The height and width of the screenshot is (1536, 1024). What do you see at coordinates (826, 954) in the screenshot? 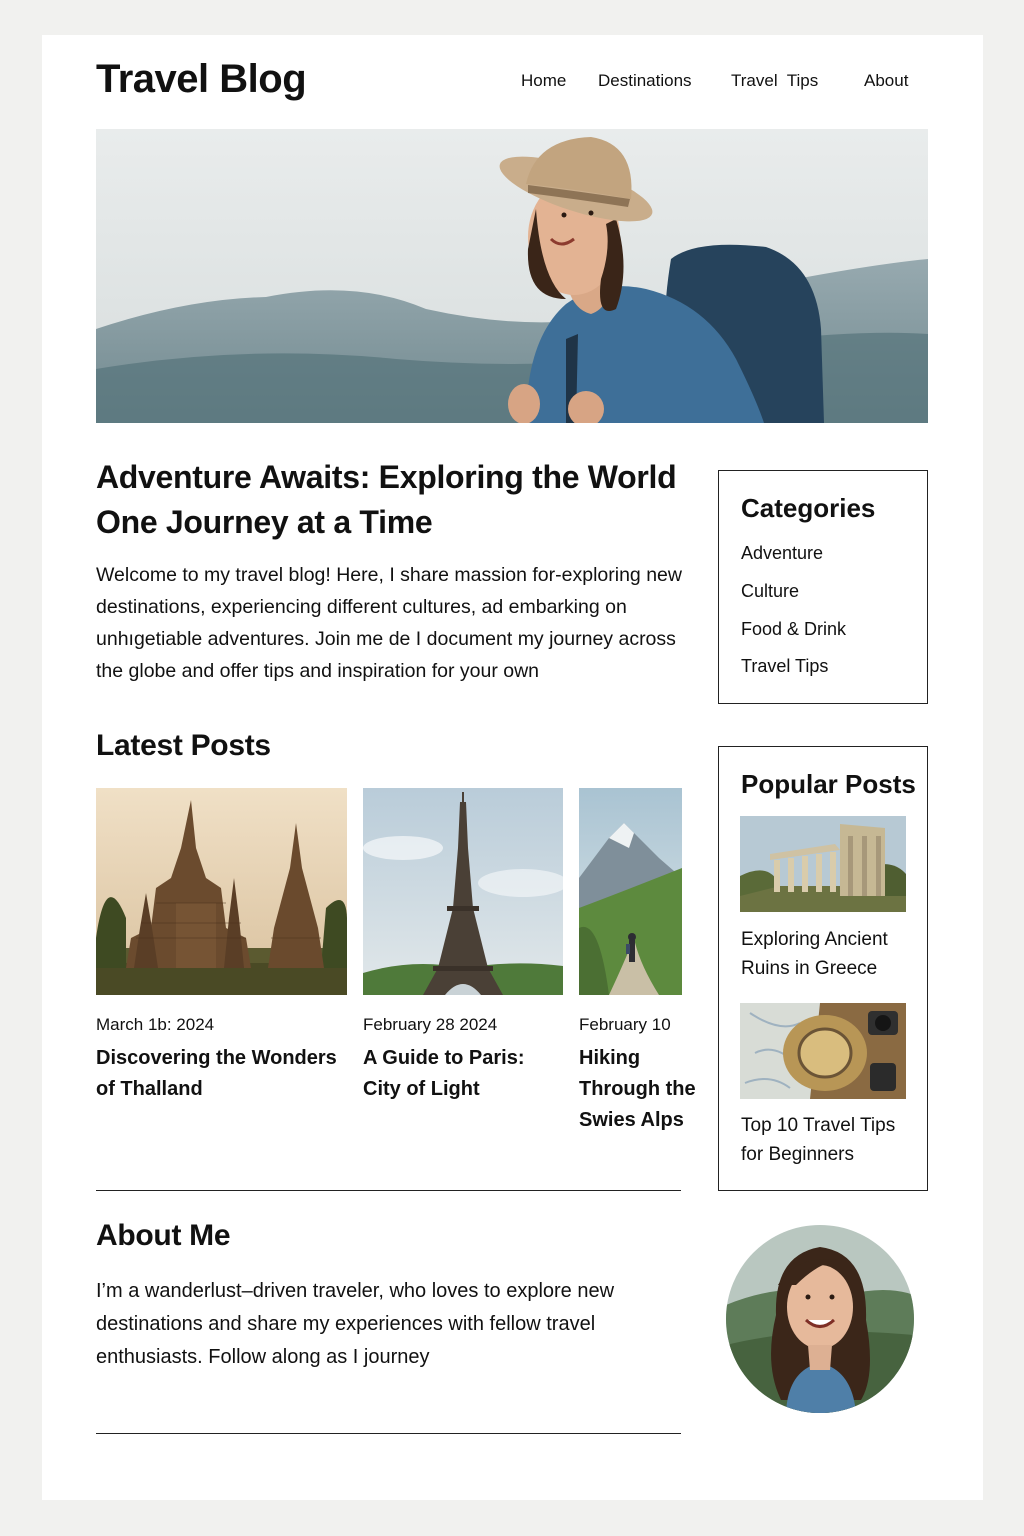
I see `popular-post-1-title: Exploring Ancient Ruins in Greece` at bounding box center [826, 954].